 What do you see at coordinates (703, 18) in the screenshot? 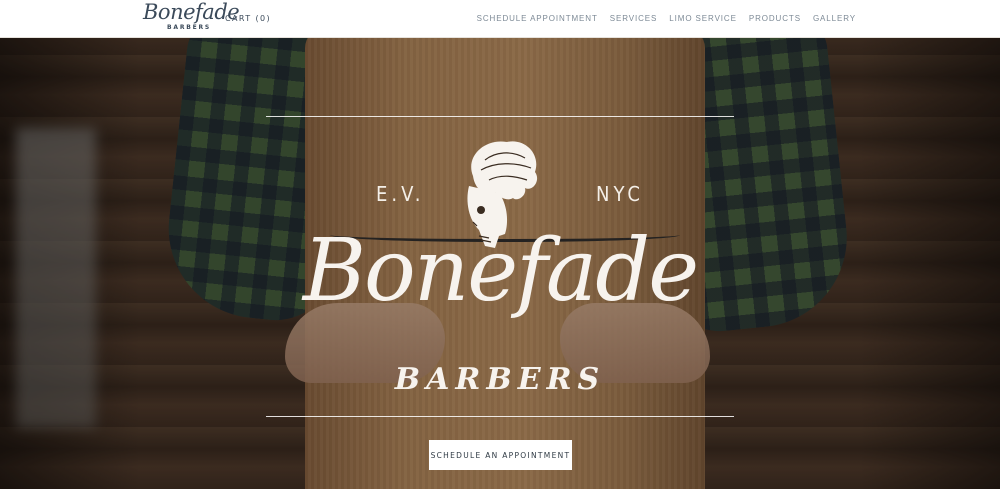
I see `nav-limo-service: LIMO SERVICE` at bounding box center [703, 18].